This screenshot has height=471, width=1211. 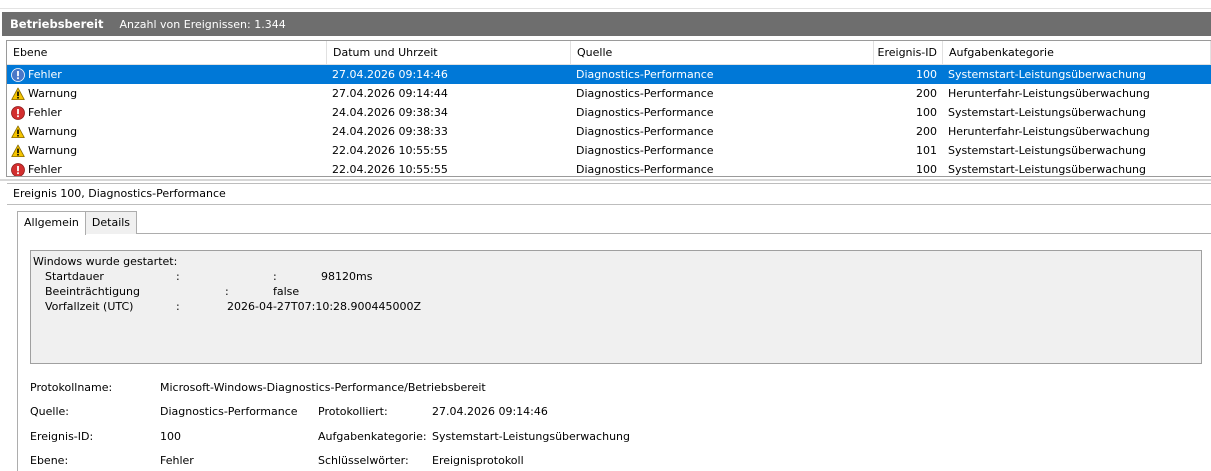 What do you see at coordinates (167, 53) in the screenshot?
I see `column-header-level: Ebene` at bounding box center [167, 53].